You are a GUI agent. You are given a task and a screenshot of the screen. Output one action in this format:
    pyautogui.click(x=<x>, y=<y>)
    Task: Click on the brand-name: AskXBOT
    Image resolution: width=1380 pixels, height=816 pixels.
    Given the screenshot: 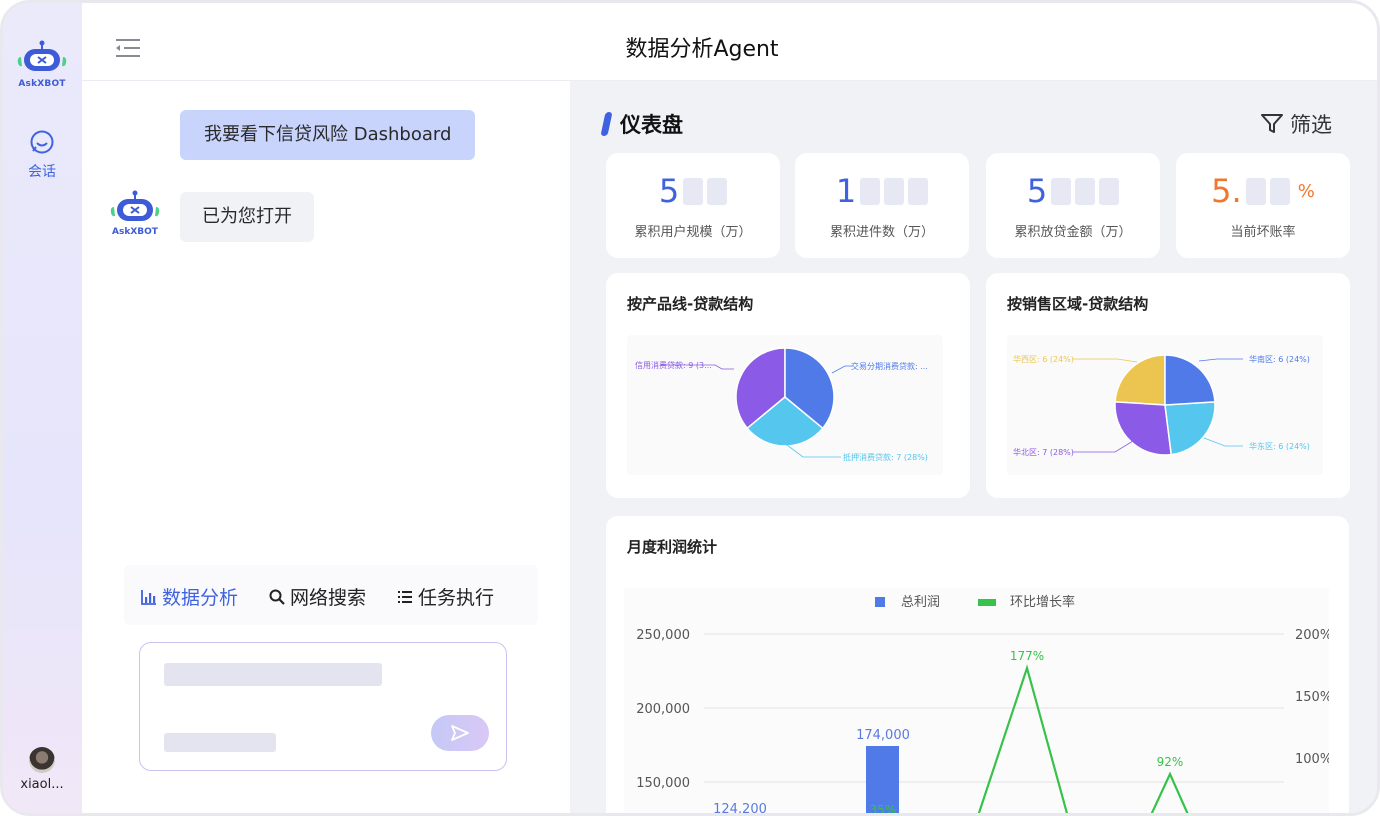 What is the action you would take?
    pyautogui.click(x=42, y=84)
    